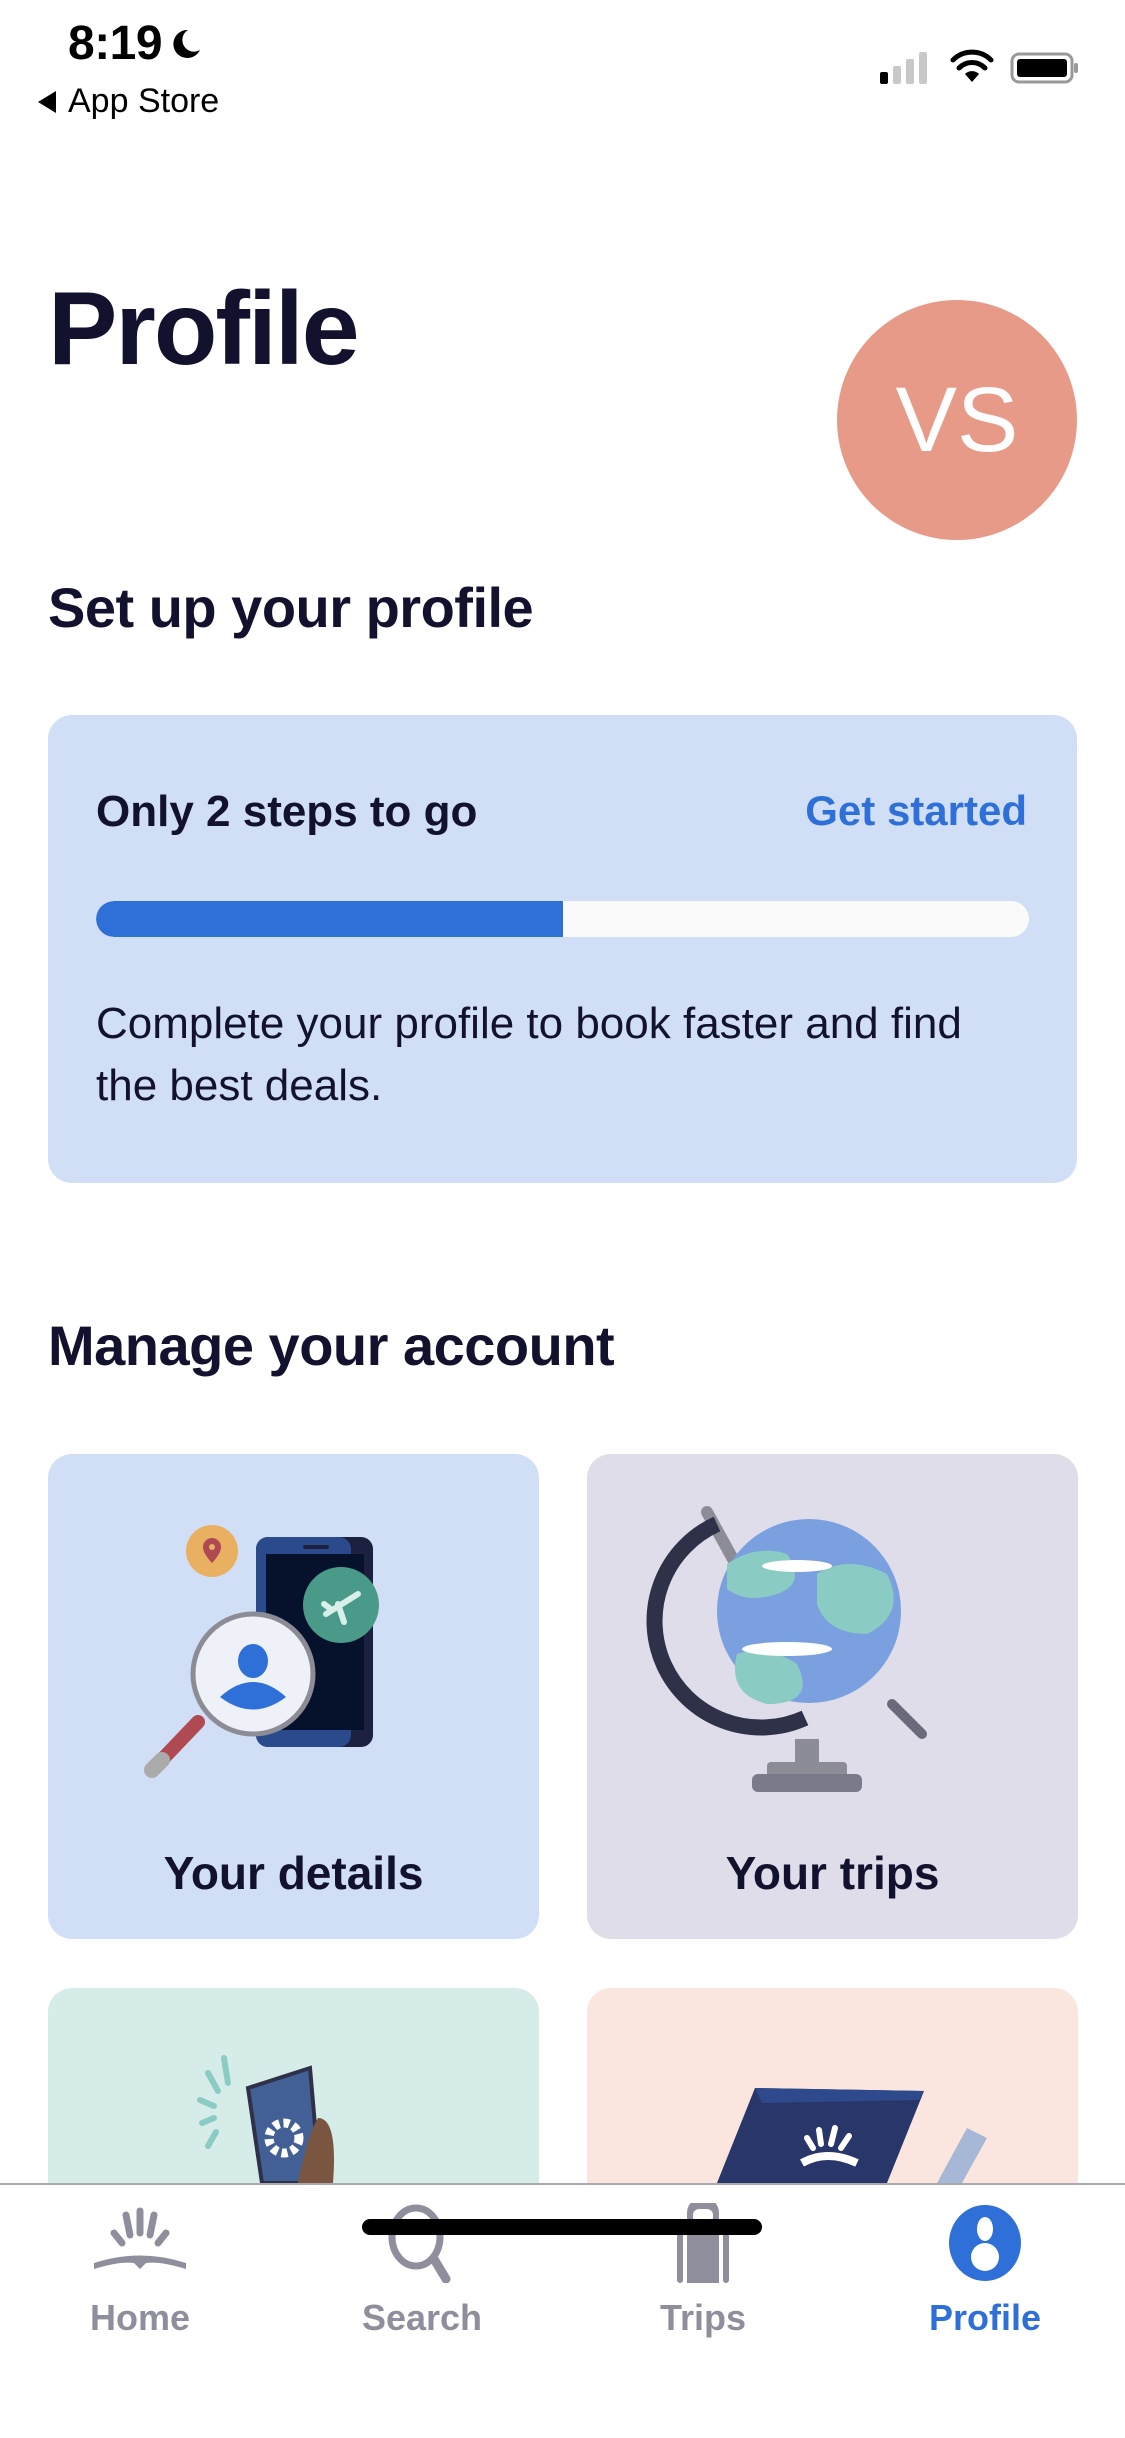  Describe the element at coordinates (331, 1345) in the screenshot. I see `account-section-title: Manage your account` at that location.